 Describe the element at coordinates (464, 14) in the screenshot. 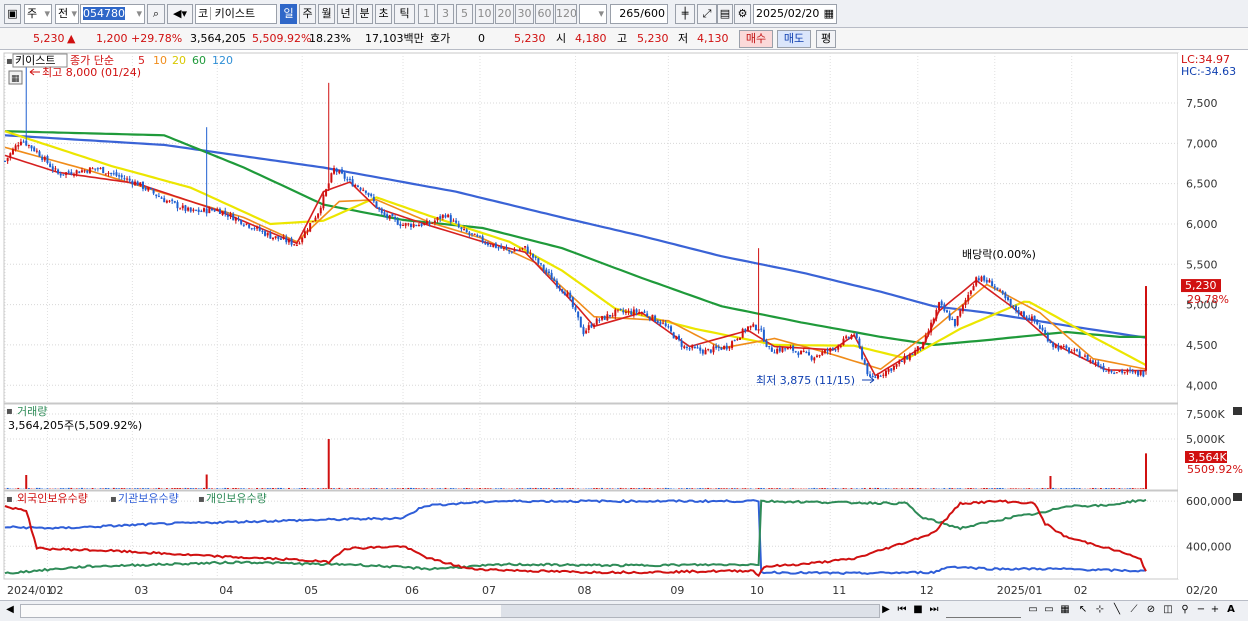

I see `interval-5: 5` at that location.